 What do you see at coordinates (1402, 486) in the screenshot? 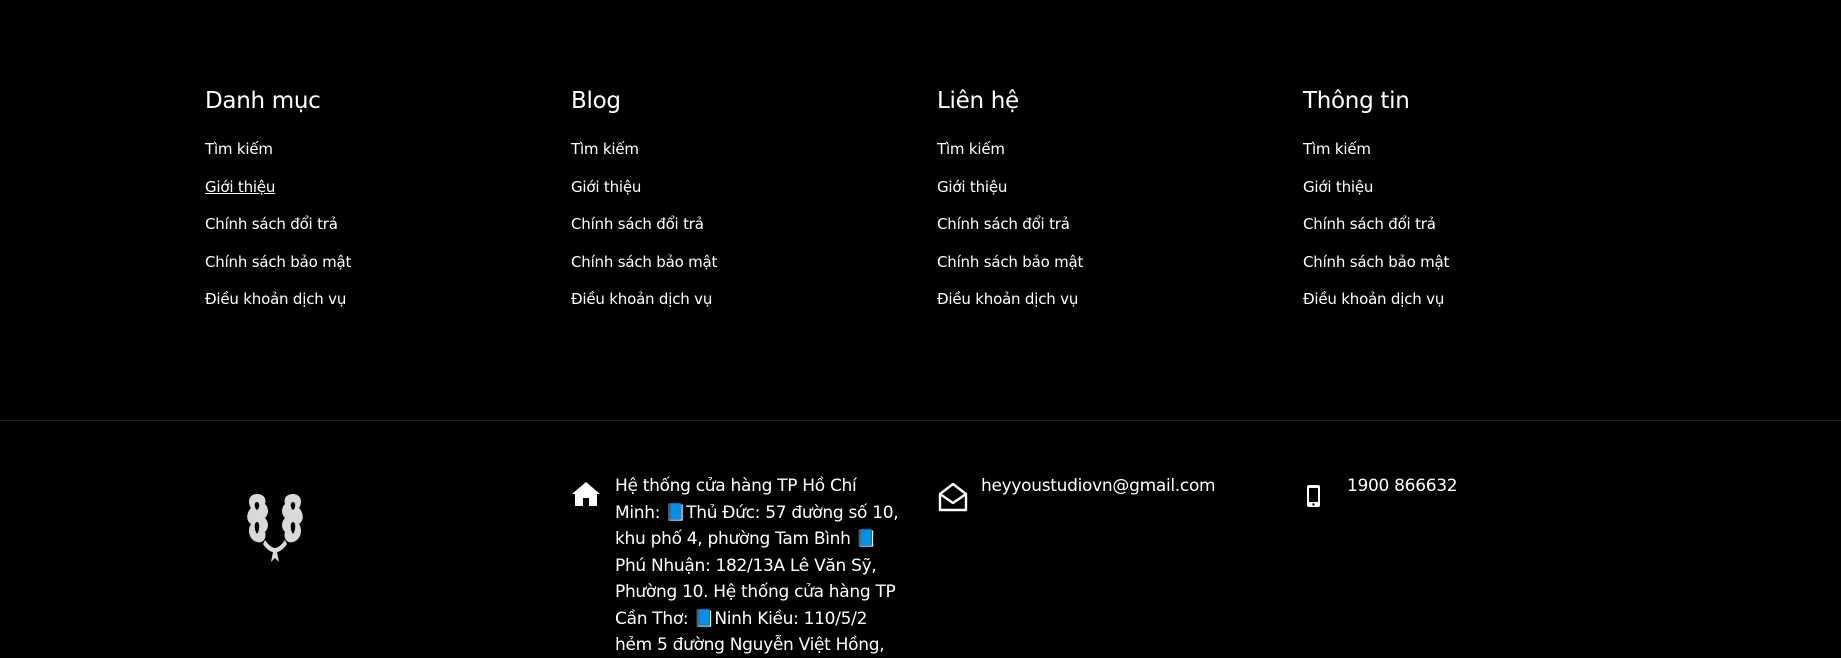
I see `phone-link: 1900 866632` at bounding box center [1402, 486].